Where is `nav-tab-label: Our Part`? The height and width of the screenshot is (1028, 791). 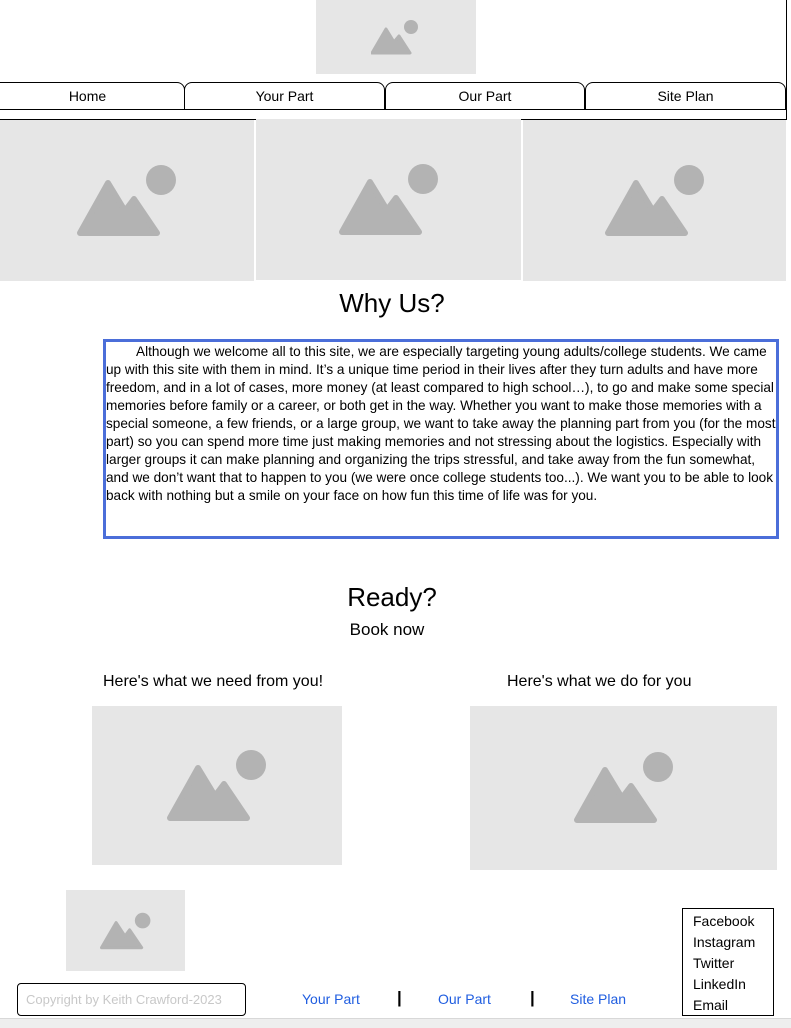
nav-tab-label: Our Part is located at coordinates (485, 96).